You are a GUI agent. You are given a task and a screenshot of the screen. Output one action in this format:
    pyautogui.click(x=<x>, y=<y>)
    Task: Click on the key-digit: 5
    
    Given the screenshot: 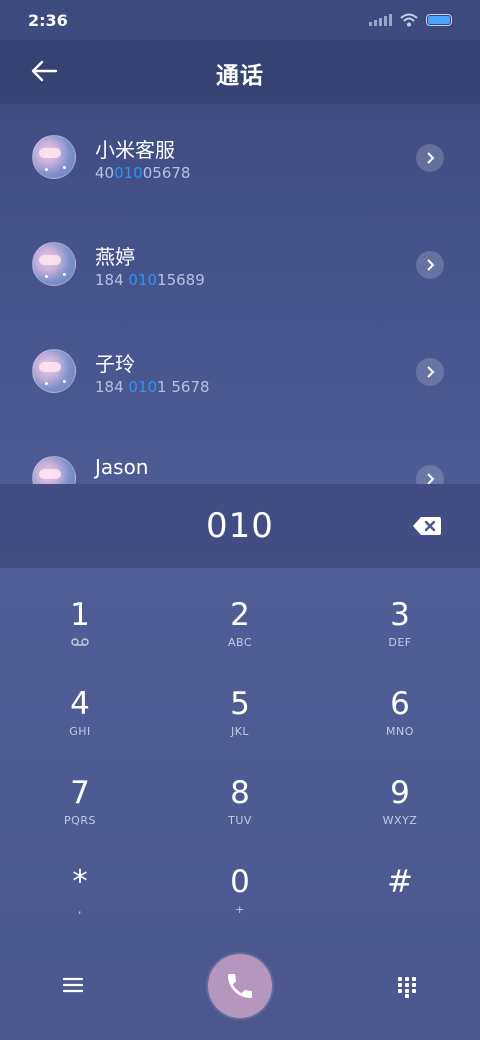 What is the action you would take?
    pyautogui.click(x=240, y=704)
    